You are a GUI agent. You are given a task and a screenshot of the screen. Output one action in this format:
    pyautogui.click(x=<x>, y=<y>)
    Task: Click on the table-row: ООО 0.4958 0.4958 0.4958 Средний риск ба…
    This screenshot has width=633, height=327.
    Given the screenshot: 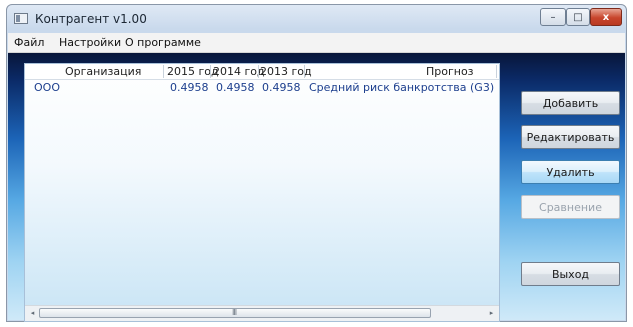 What is the action you would take?
    pyautogui.click(x=262, y=87)
    